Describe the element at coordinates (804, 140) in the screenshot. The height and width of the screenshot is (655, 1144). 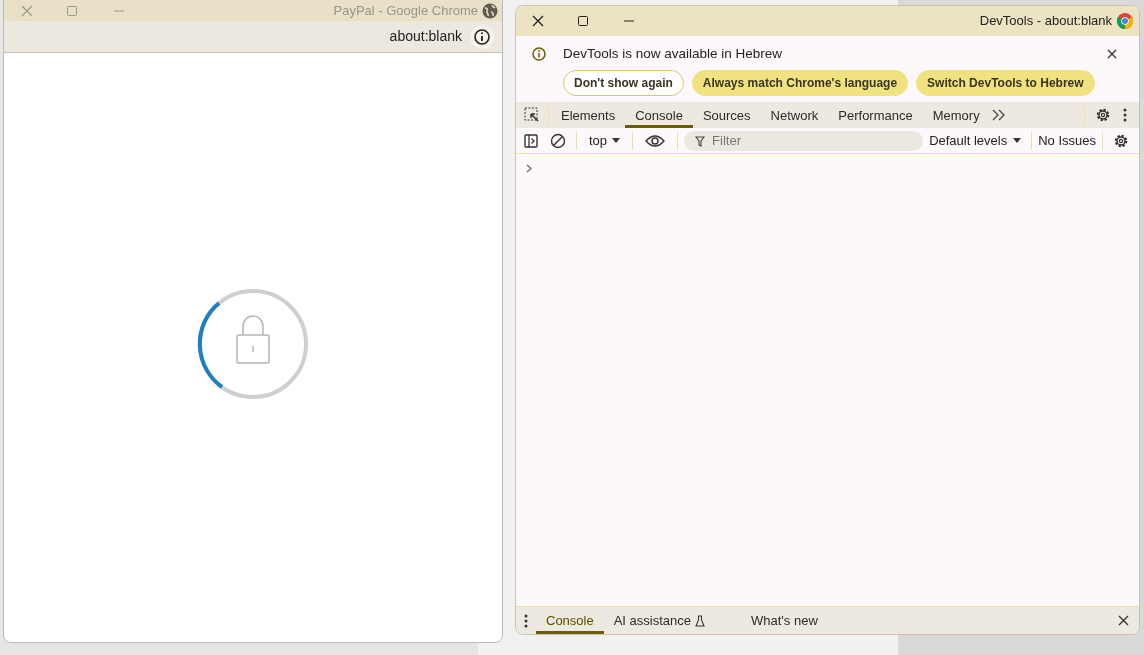
I see `filter-field: Filter` at that location.